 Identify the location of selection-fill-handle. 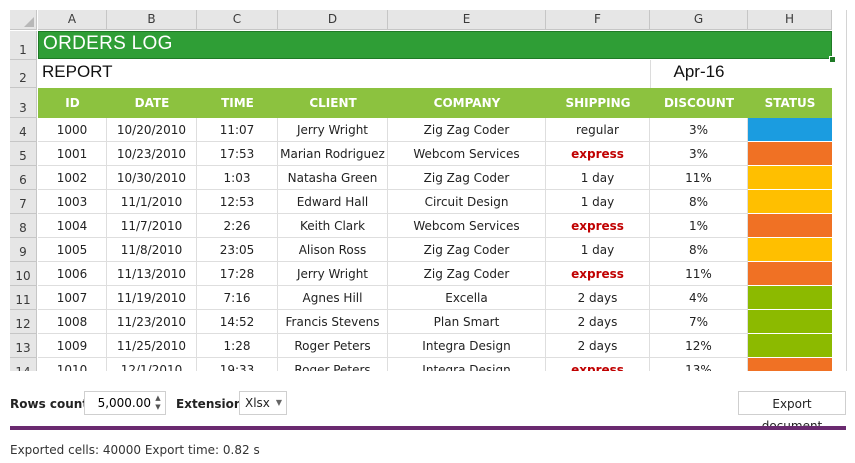
(832, 59).